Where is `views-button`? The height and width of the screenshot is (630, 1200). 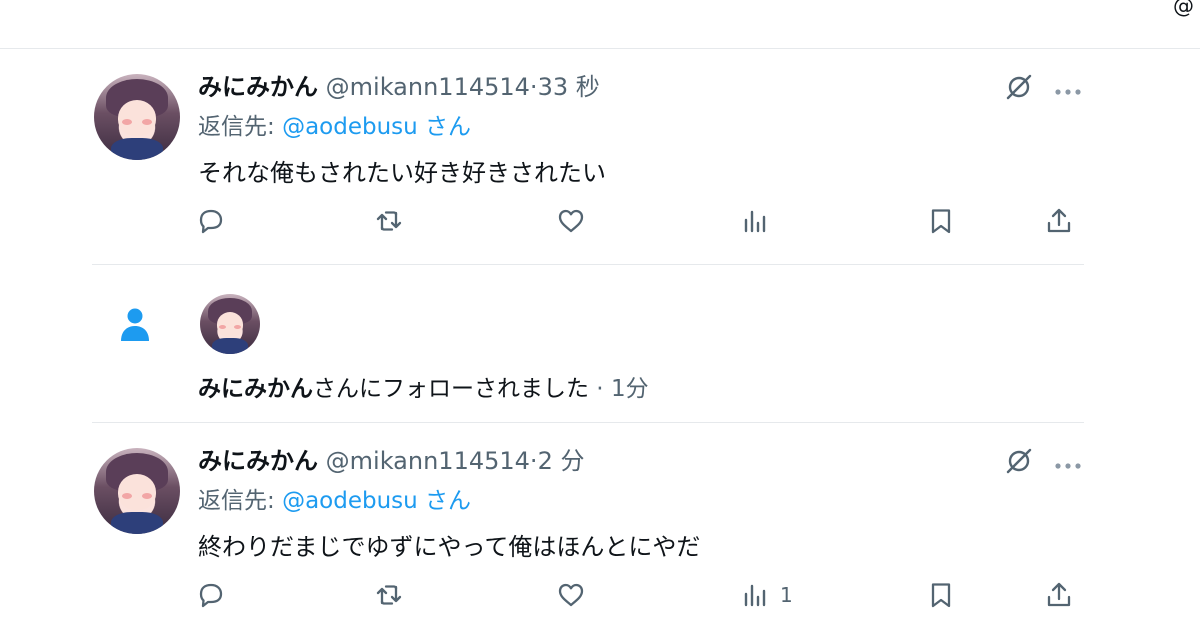 views-button is located at coordinates (760, 221).